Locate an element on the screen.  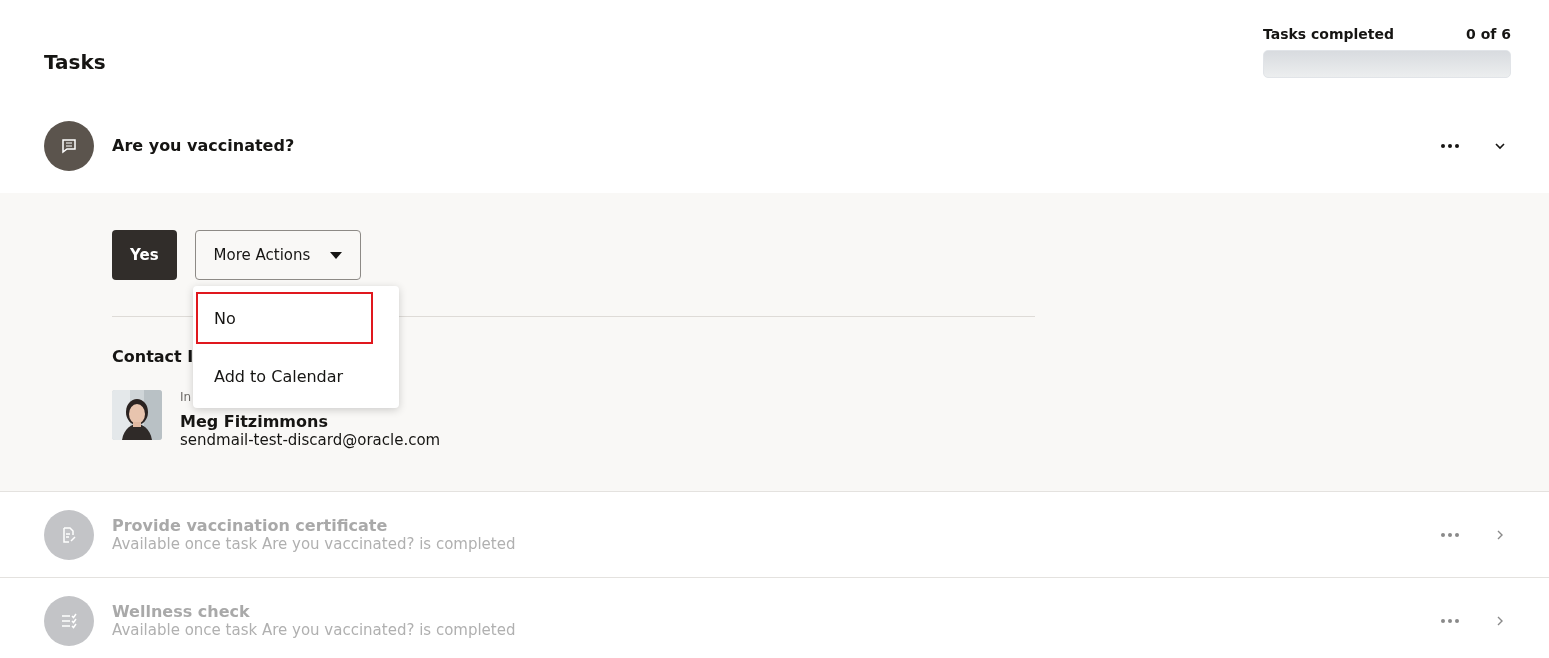
menu-item: No is located at coordinates (284, 318).